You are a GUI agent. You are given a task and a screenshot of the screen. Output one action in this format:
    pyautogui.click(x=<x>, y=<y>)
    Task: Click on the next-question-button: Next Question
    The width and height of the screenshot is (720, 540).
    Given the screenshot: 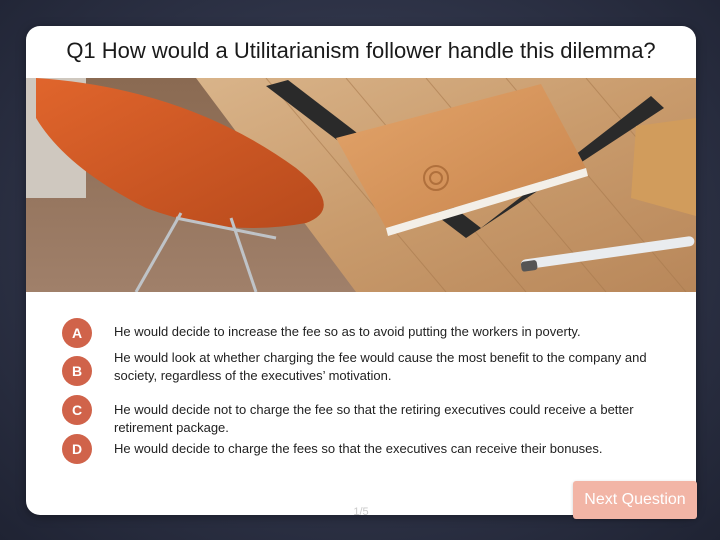 What is the action you would take?
    pyautogui.click(x=635, y=500)
    